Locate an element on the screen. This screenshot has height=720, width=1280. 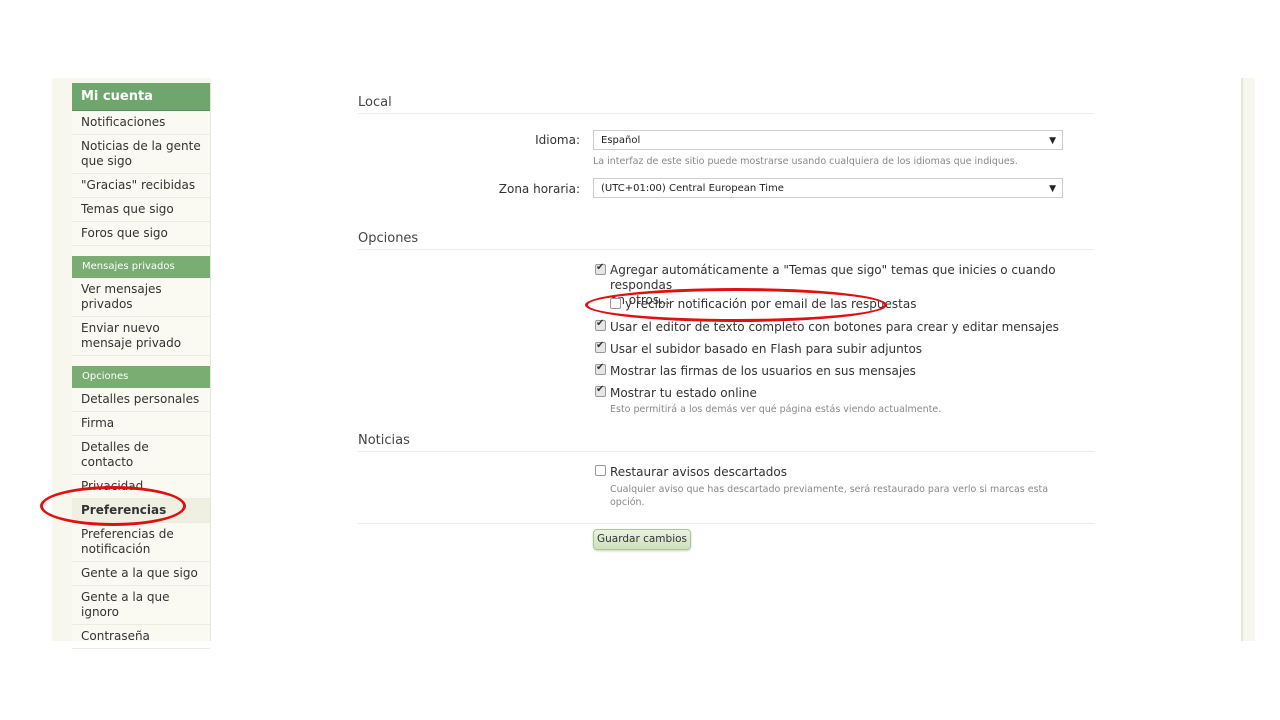
sidebar-item-gracias: "Gracias" recibidas is located at coordinates (141, 186).